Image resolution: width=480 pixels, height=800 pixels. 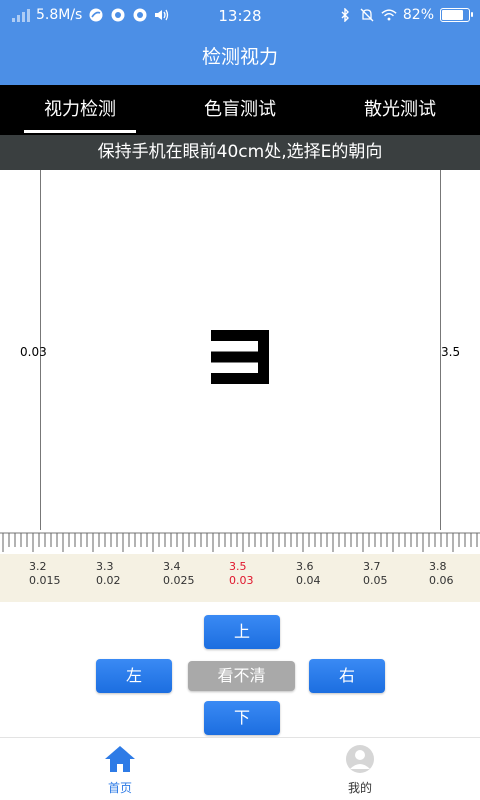 What do you see at coordinates (241, 676) in the screenshot?
I see `cannot-see-button: 看不清` at bounding box center [241, 676].